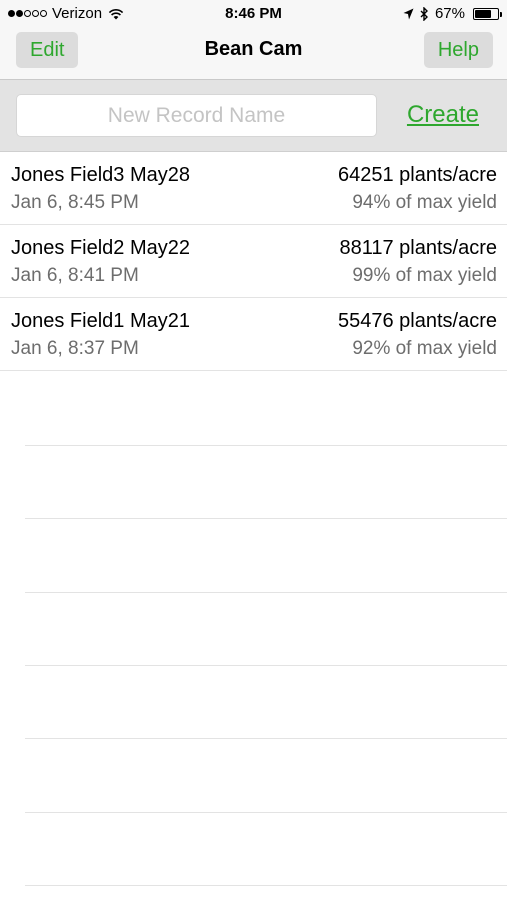  What do you see at coordinates (443, 115) in the screenshot?
I see `create-button: Create` at bounding box center [443, 115].